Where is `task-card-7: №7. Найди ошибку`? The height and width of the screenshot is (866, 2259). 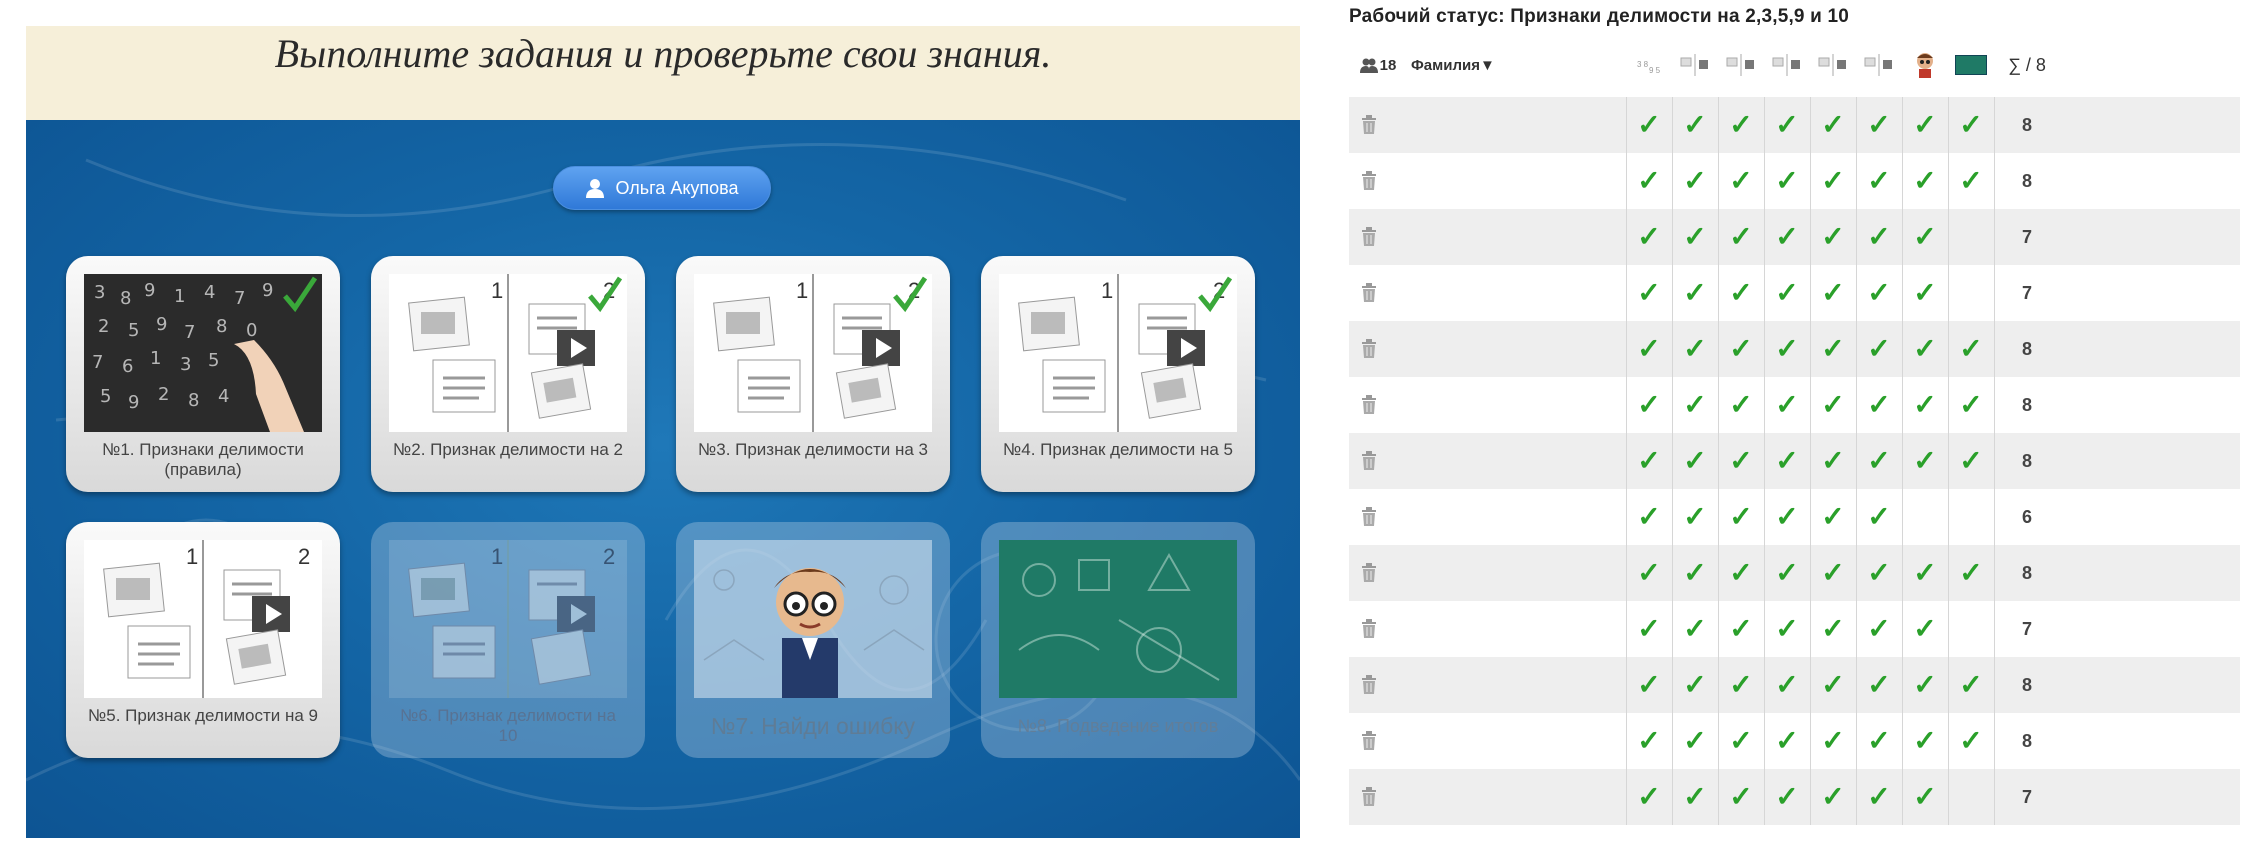
task-card-7: №7. Найди ошибку is located at coordinates (813, 640).